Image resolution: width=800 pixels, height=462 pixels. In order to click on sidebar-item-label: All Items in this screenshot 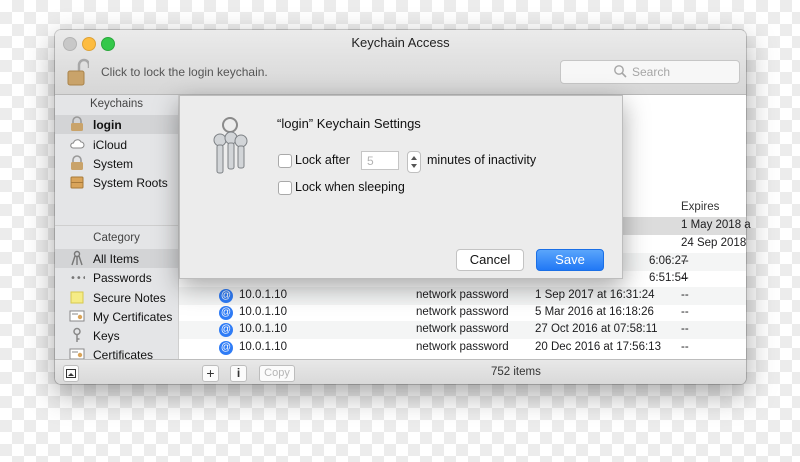, I will do `click(116, 259)`.